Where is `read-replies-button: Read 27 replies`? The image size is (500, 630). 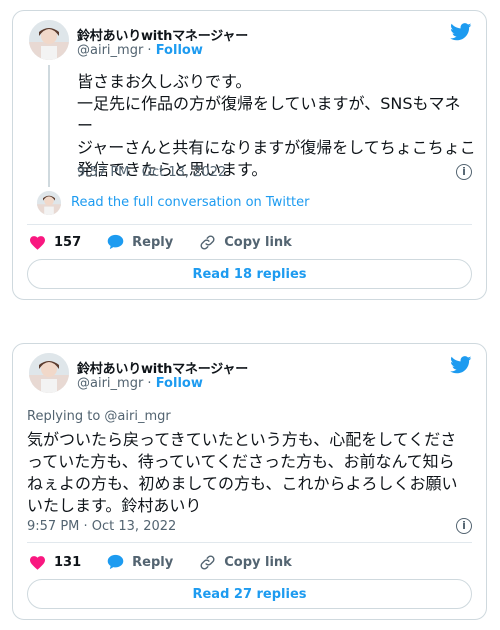
read-replies-button: Read 27 replies is located at coordinates (249, 594).